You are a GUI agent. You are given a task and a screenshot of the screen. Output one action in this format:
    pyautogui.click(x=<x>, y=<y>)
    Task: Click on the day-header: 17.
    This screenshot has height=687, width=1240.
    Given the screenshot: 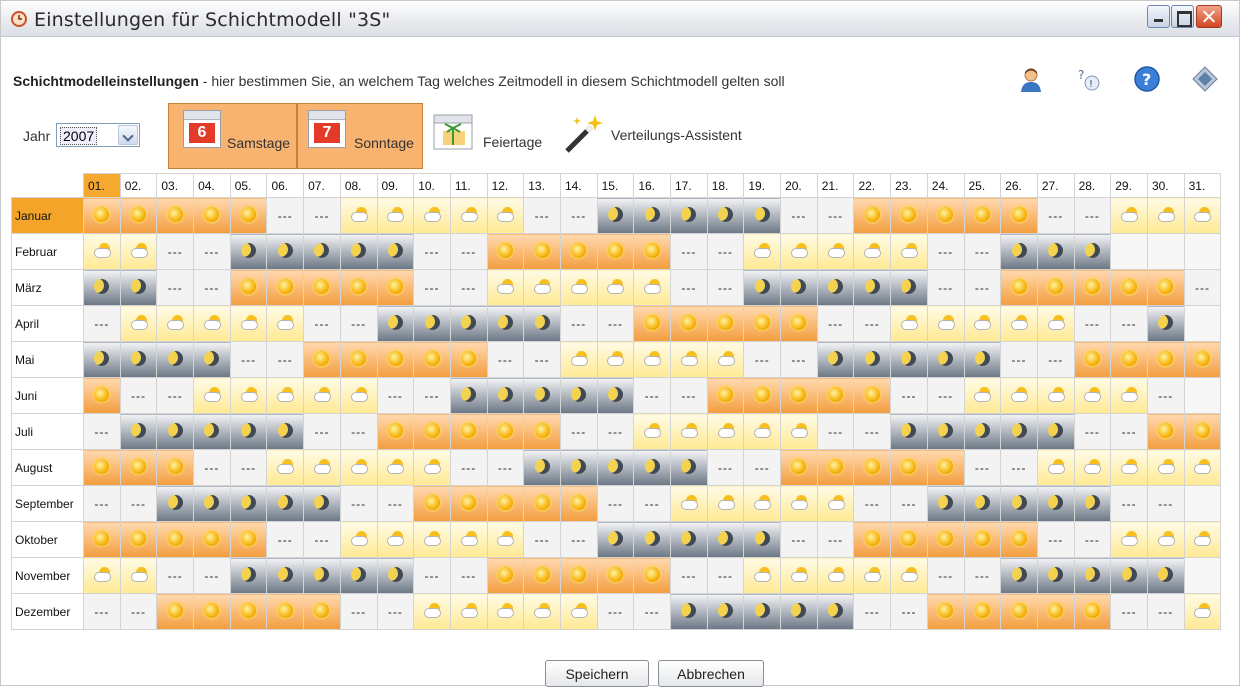 What is the action you would take?
    pyautogui.click(x=689, y=185)
    